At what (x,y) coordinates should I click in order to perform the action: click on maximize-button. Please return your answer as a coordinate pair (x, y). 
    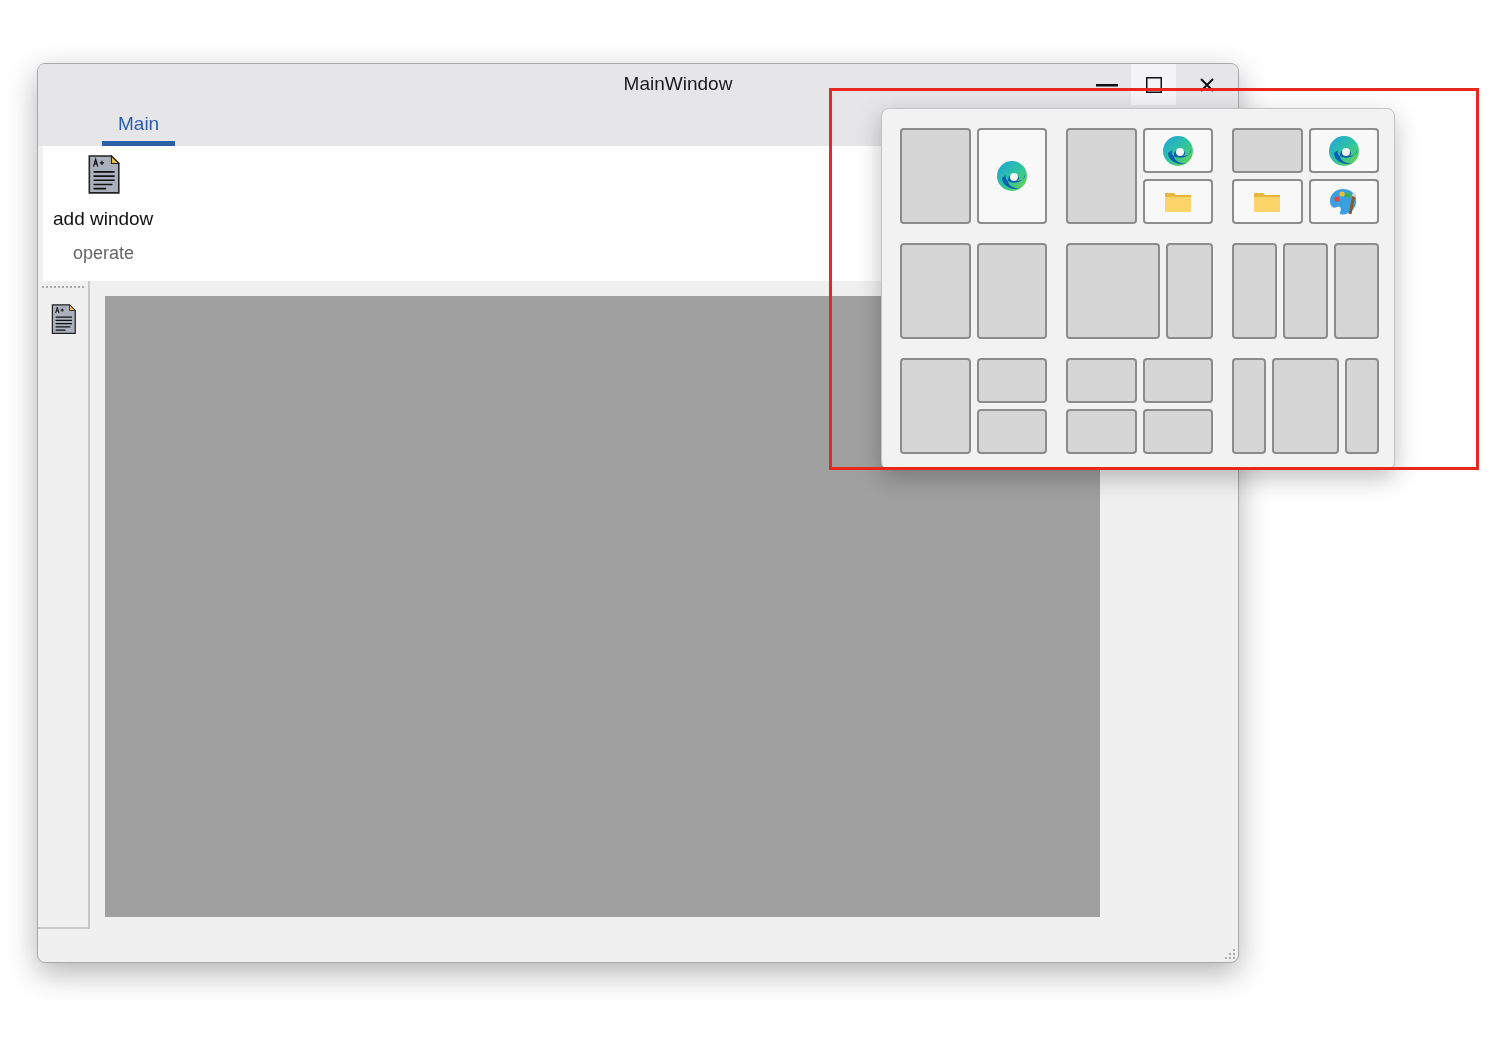
    Looking at the image, I should click on (1153, 84).